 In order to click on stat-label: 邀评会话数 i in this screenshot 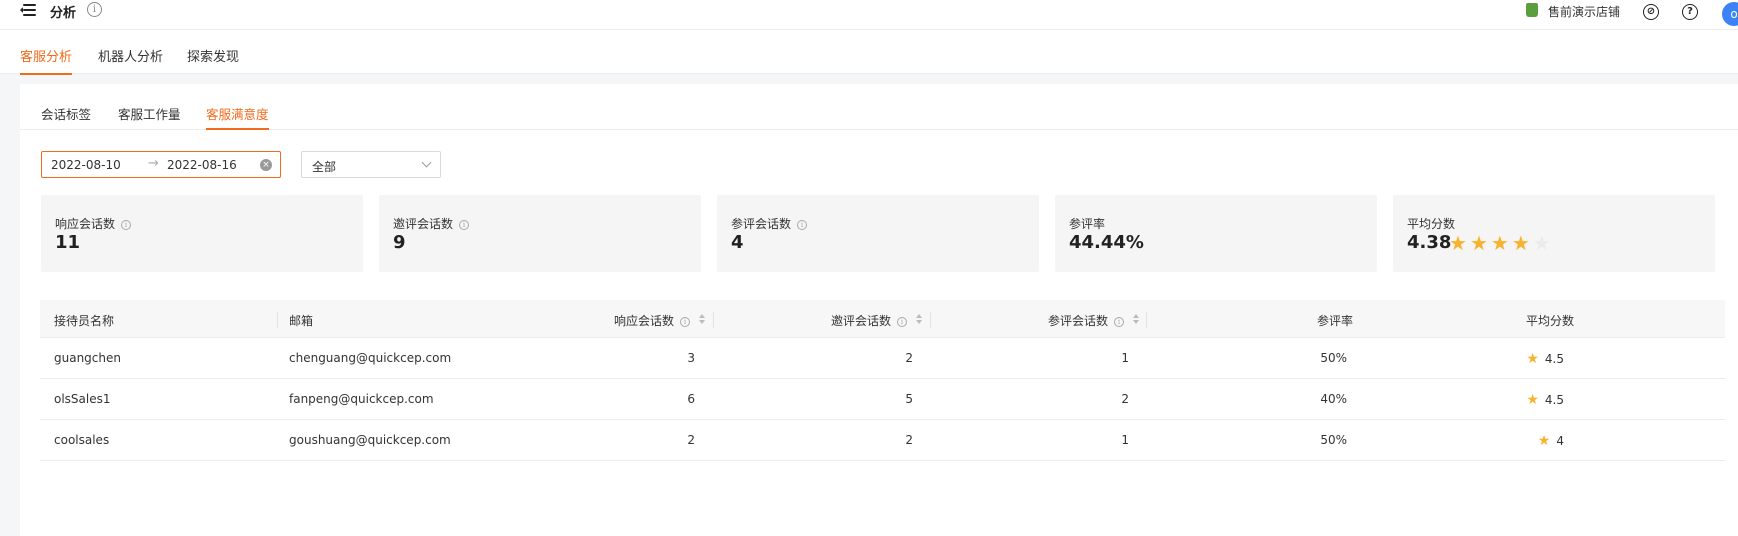, I will do `click(431, 223)`.